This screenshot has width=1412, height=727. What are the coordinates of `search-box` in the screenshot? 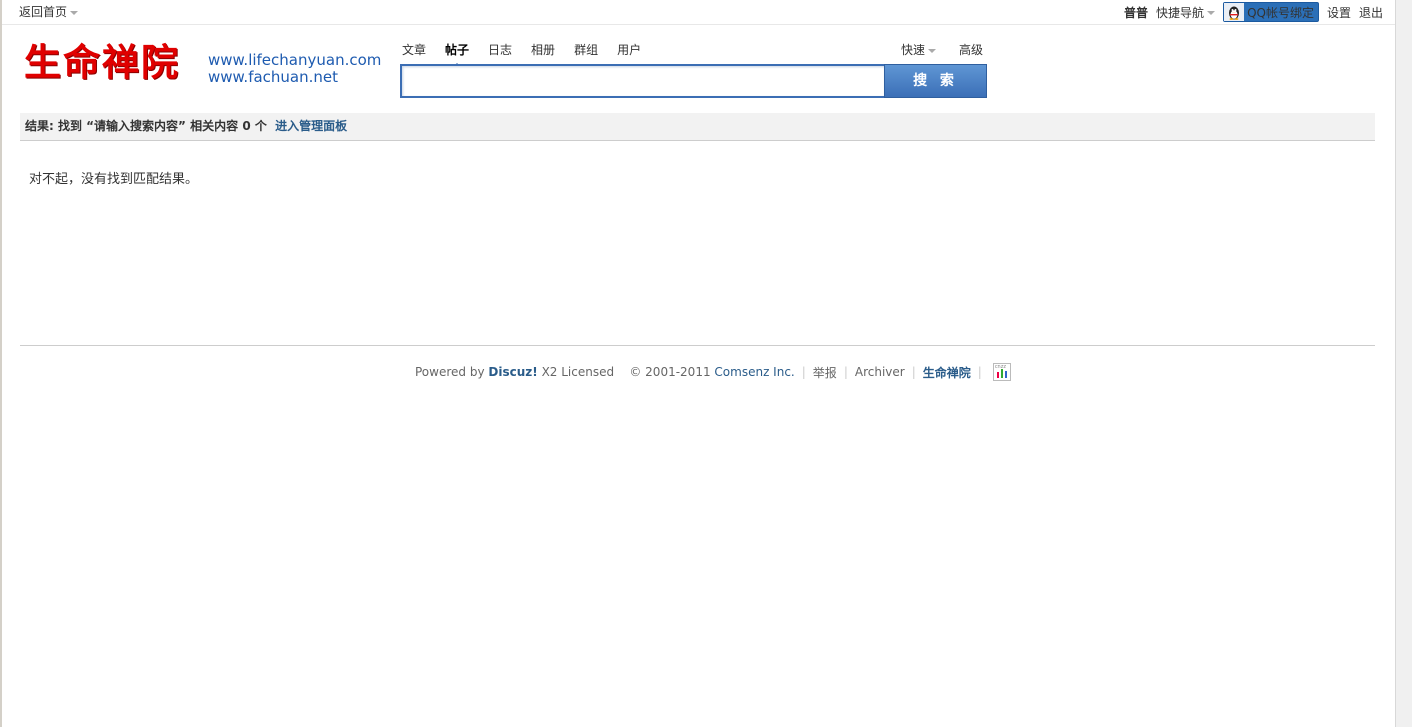 It's located at (642, 81).